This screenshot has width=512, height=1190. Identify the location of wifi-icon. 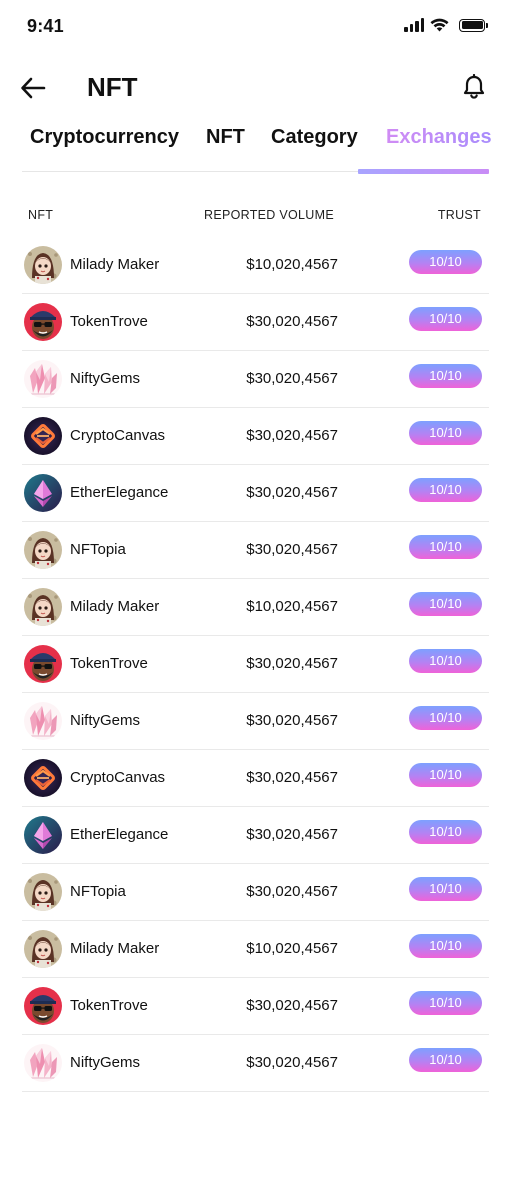
(439, 25).